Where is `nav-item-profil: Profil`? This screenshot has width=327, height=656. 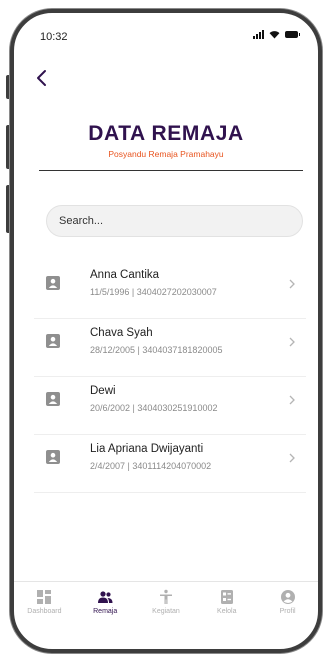
nav-item-profil: Profil is located at coordinates (287, 601).